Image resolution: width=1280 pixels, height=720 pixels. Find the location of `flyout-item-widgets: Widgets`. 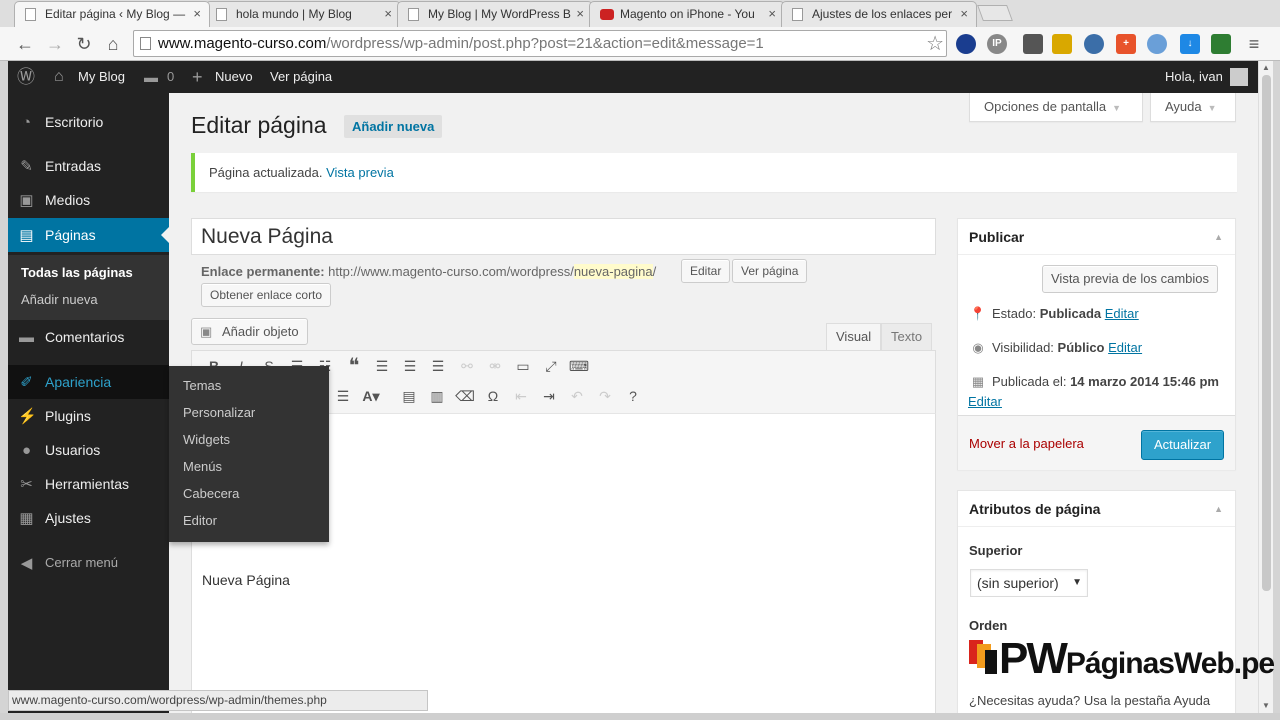

flyout-item-widgets: Widgets is located at coordinates (206, 439).